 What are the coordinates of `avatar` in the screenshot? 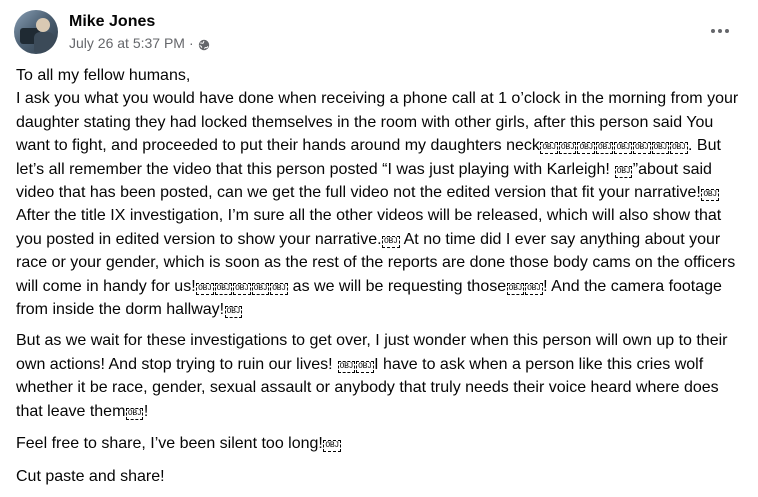 It's located at (36, 32).